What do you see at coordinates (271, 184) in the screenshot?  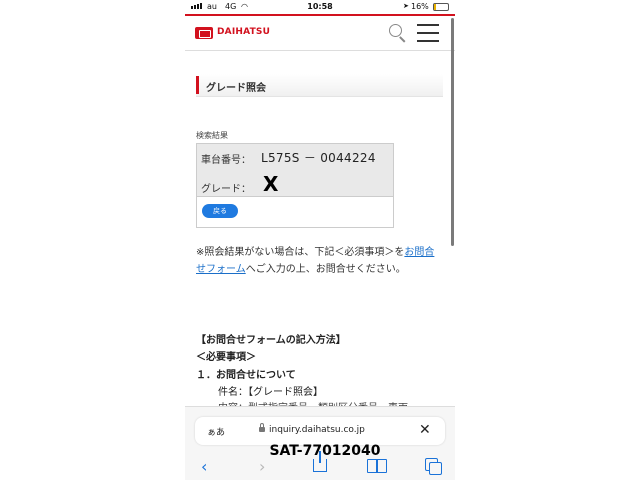 I see `grade-value: X` at bounding box center [271, 184].